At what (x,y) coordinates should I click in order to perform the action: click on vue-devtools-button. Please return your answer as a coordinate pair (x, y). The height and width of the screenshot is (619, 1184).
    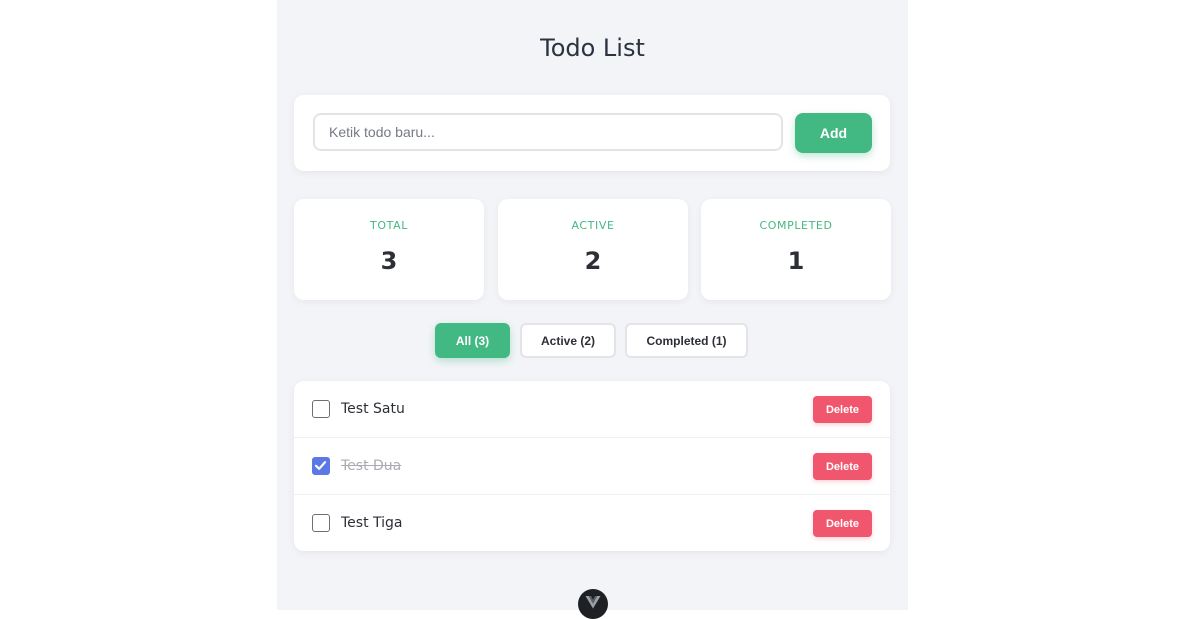
    Looking at the image, I should click on (593, 604).